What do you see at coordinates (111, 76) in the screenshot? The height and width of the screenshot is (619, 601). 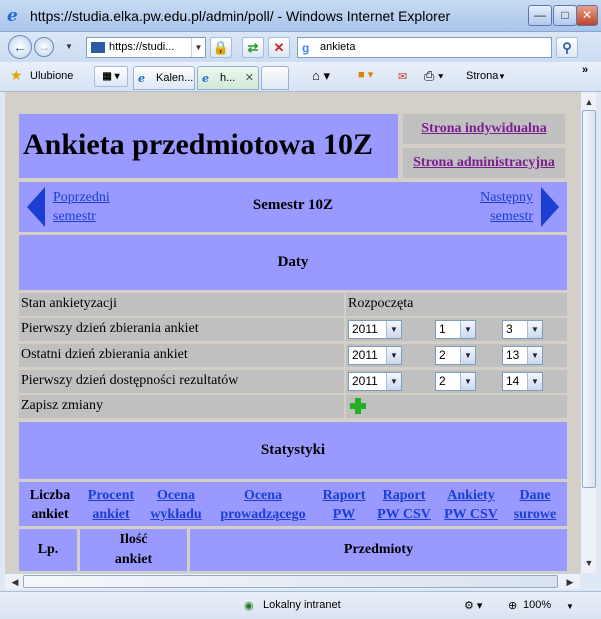 I see `quick-tabs-icon: ▦ ▾` at bounding box center [111, 76].